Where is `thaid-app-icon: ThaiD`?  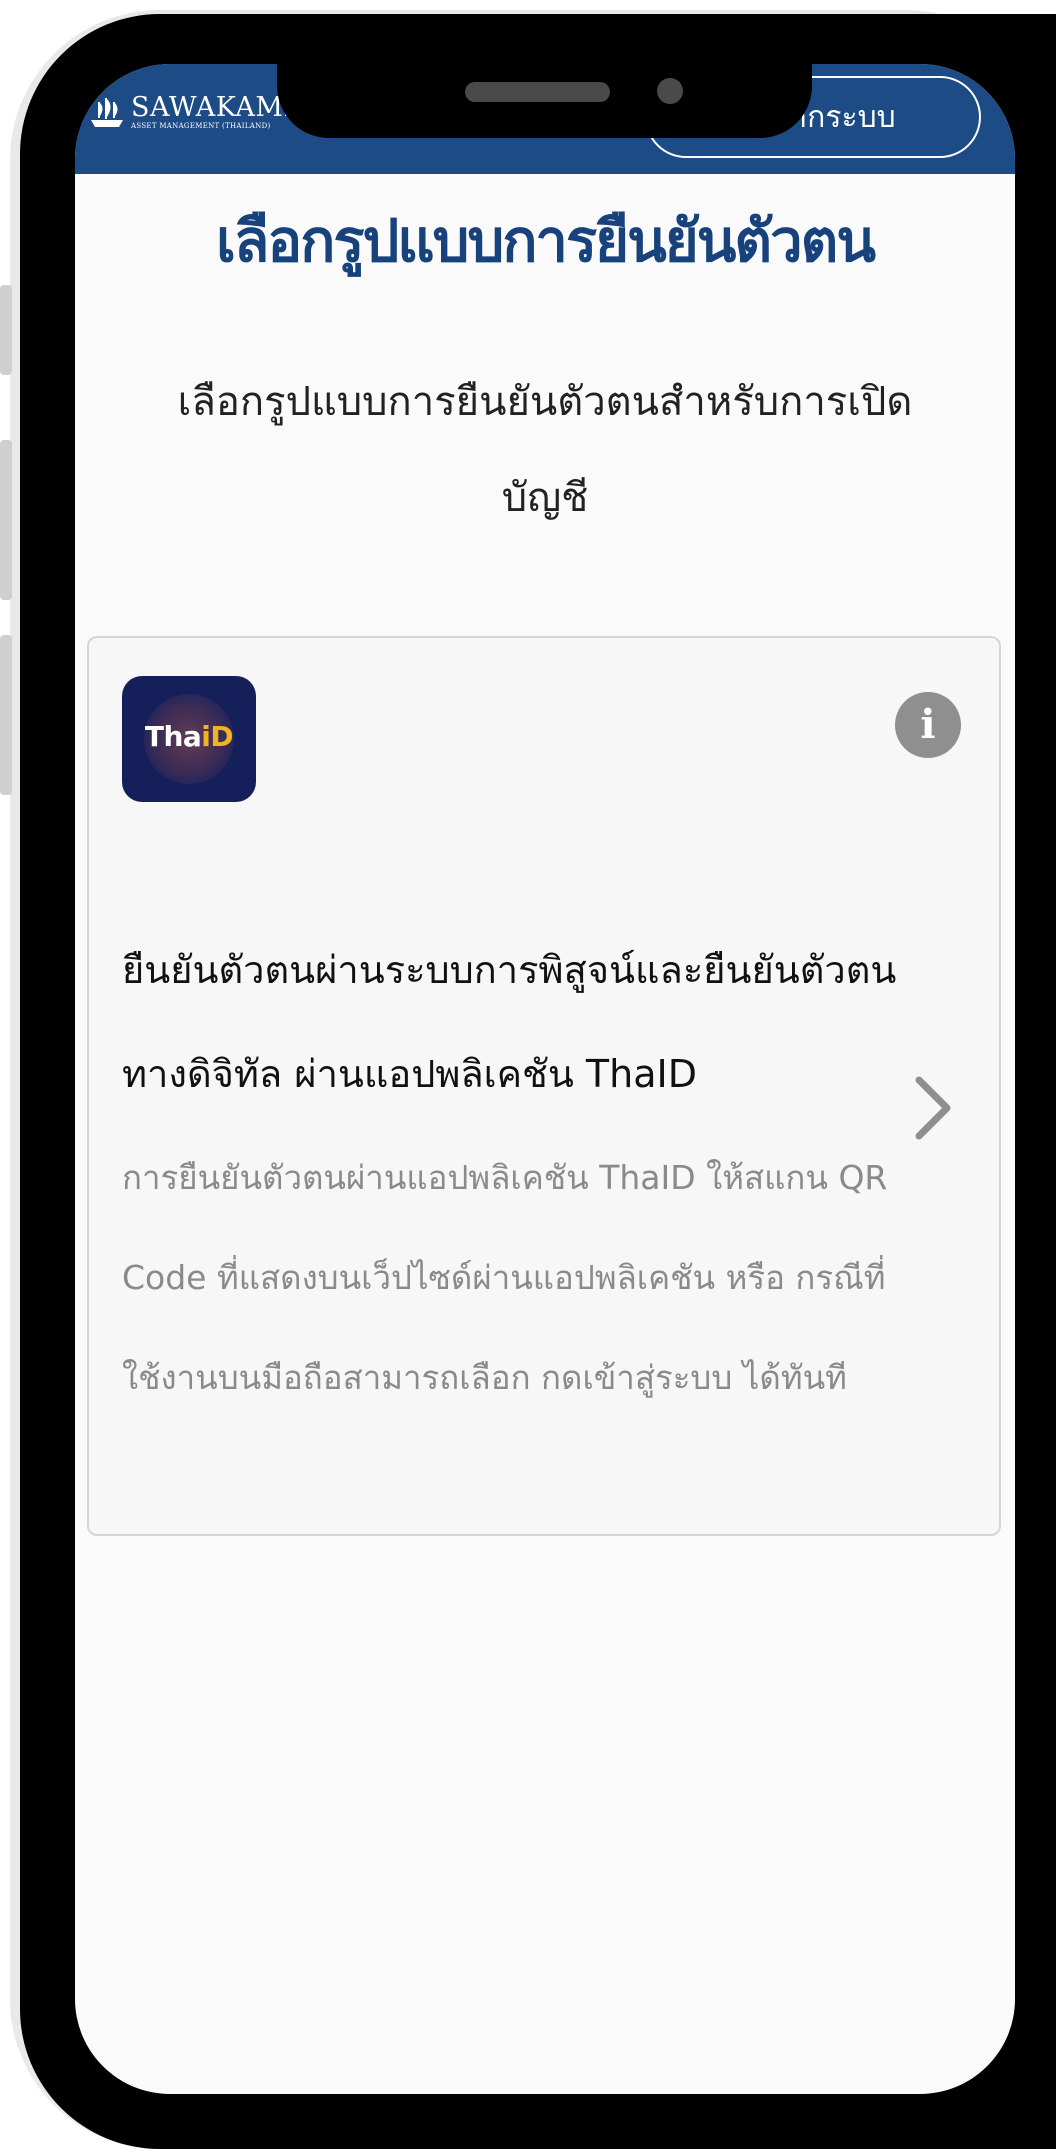 thaid-app-icon: ThaiD is located at coordinates (189, 739).